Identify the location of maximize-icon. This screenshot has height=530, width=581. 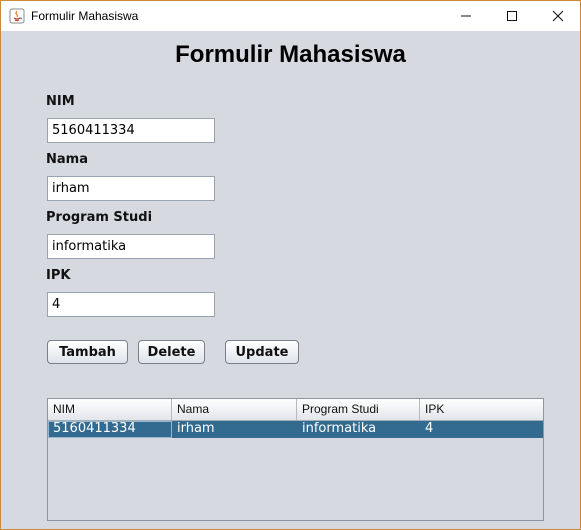
(512, 16).